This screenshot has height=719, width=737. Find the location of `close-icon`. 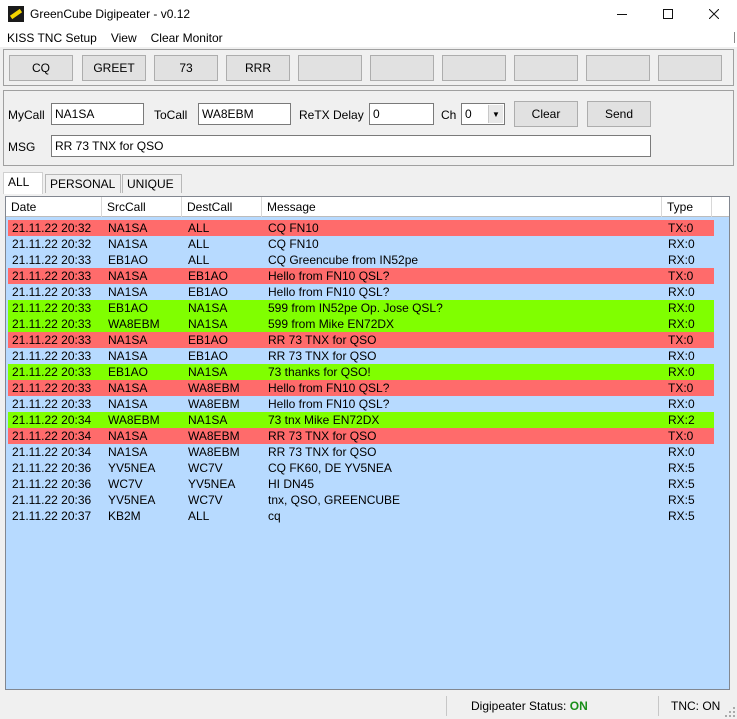

close-icon is located at coordinates (714, 14).